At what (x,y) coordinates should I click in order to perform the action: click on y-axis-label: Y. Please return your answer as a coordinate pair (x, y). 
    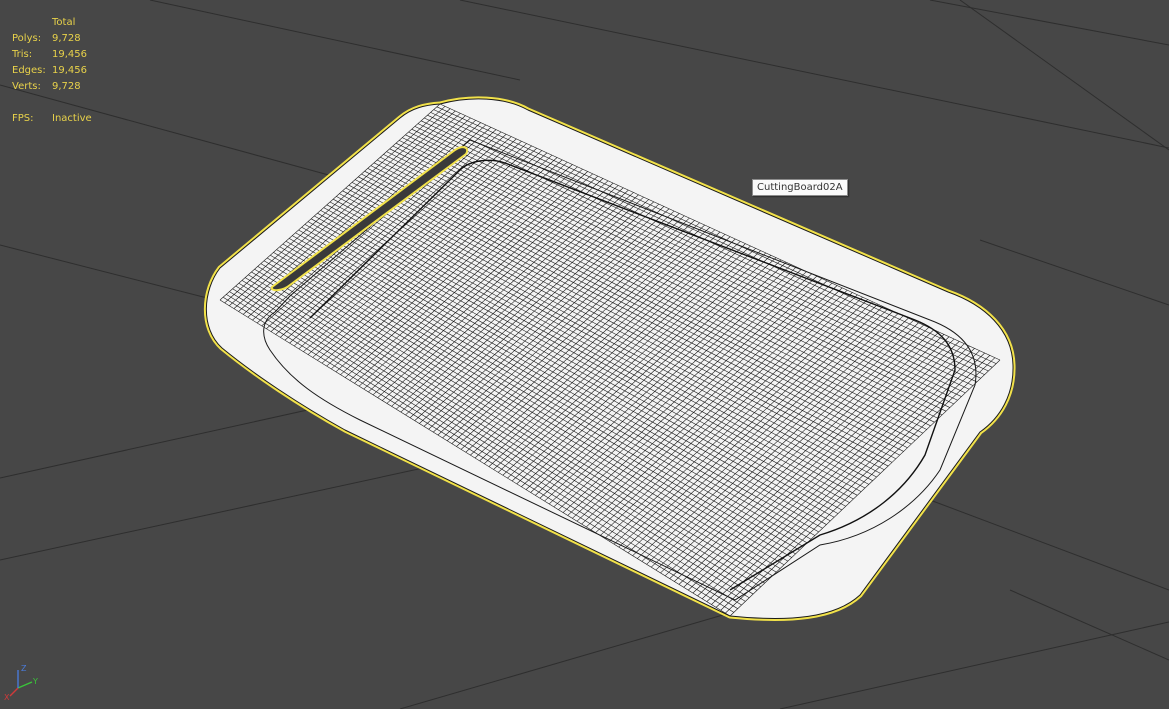
    Looking at the image, I should click on (35, 681).